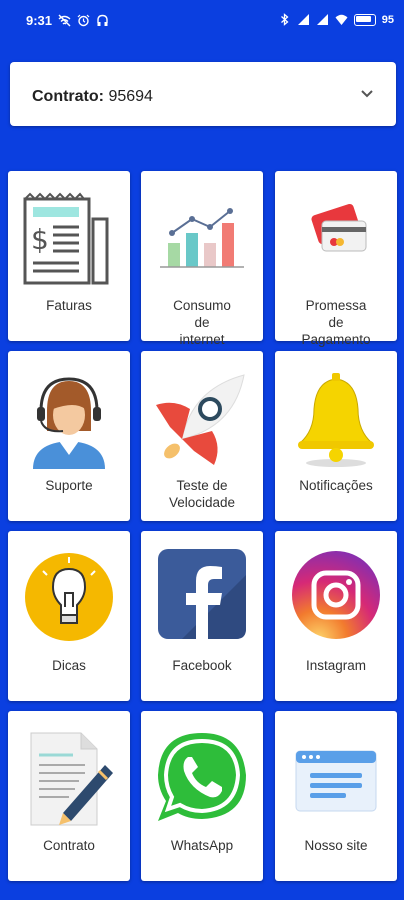 The width and height of the screenshot is (404, 900). I want to click on tile-notificacoes: Notificações, so click(336, 436).